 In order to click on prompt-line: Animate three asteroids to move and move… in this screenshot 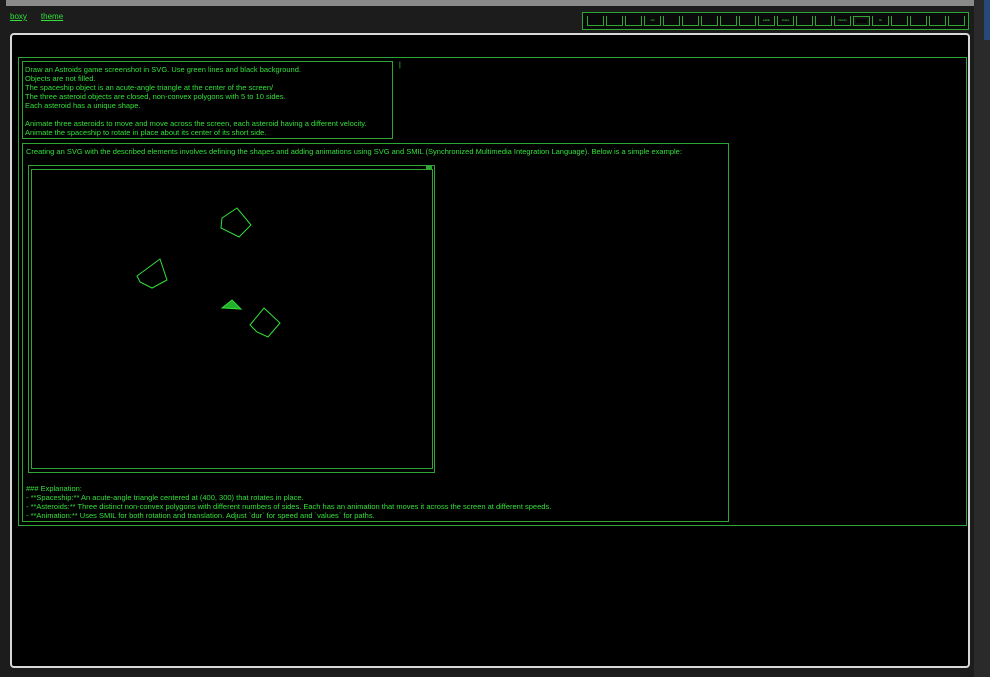, I will do `click(196, 123)`.